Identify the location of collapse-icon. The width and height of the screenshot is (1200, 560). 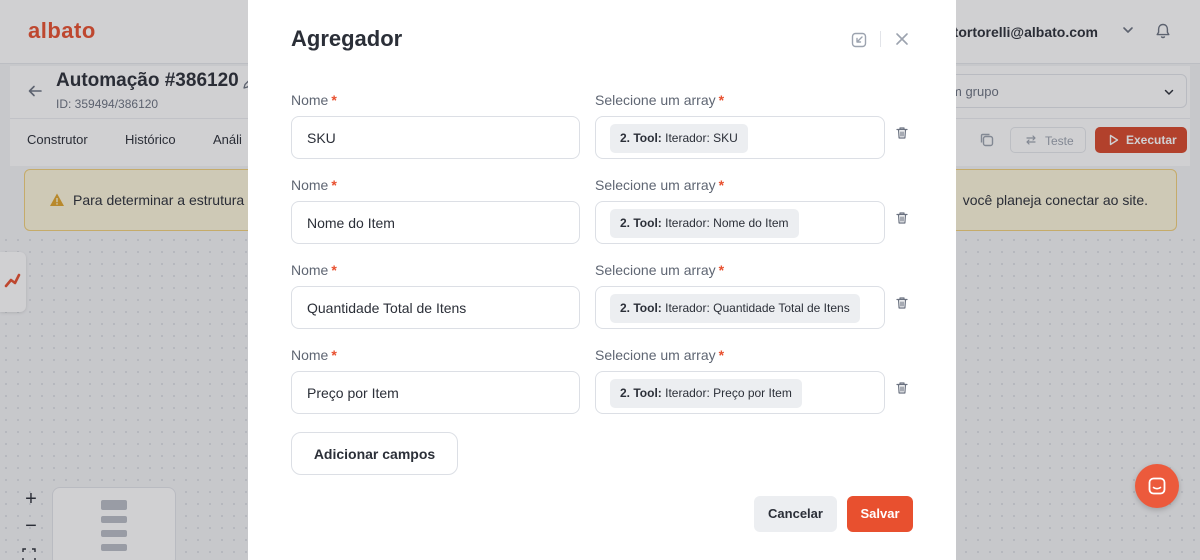
(859, 40).